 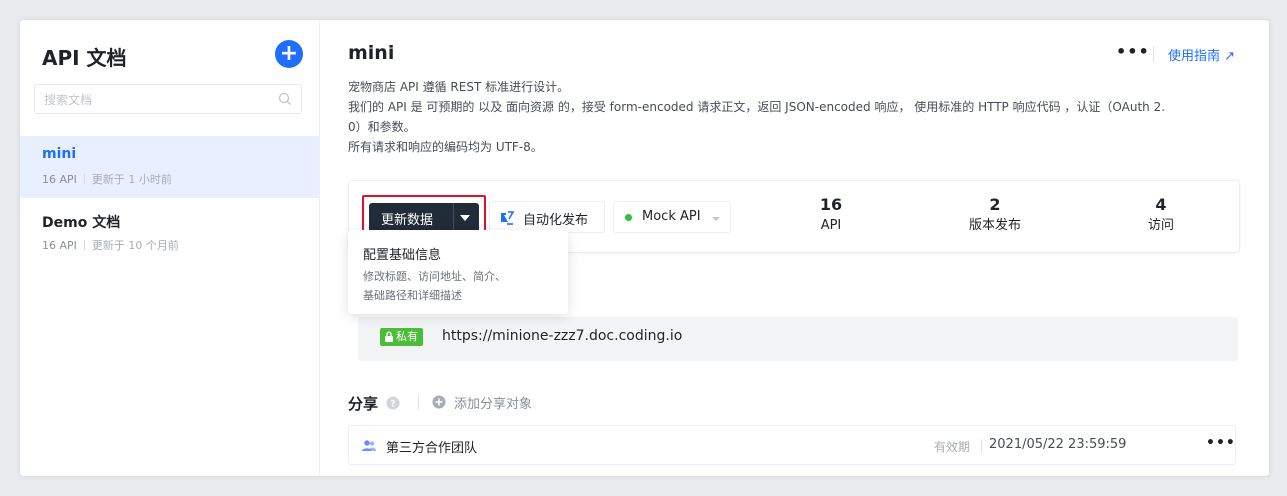 What do you see at coordinates (84, 58) in the screenshot?
I see `sidebar-title: API 文档` at bounding box center [84, 58].